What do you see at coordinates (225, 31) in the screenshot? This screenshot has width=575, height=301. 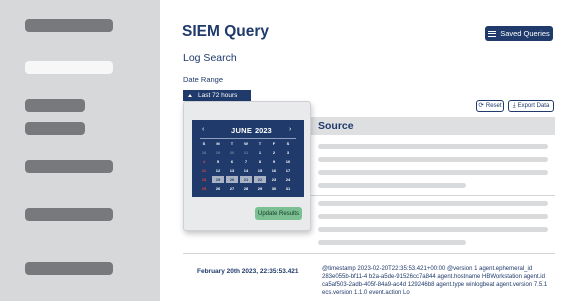 I see `page-title: SIEM Query` at bounding box center [225, 31].